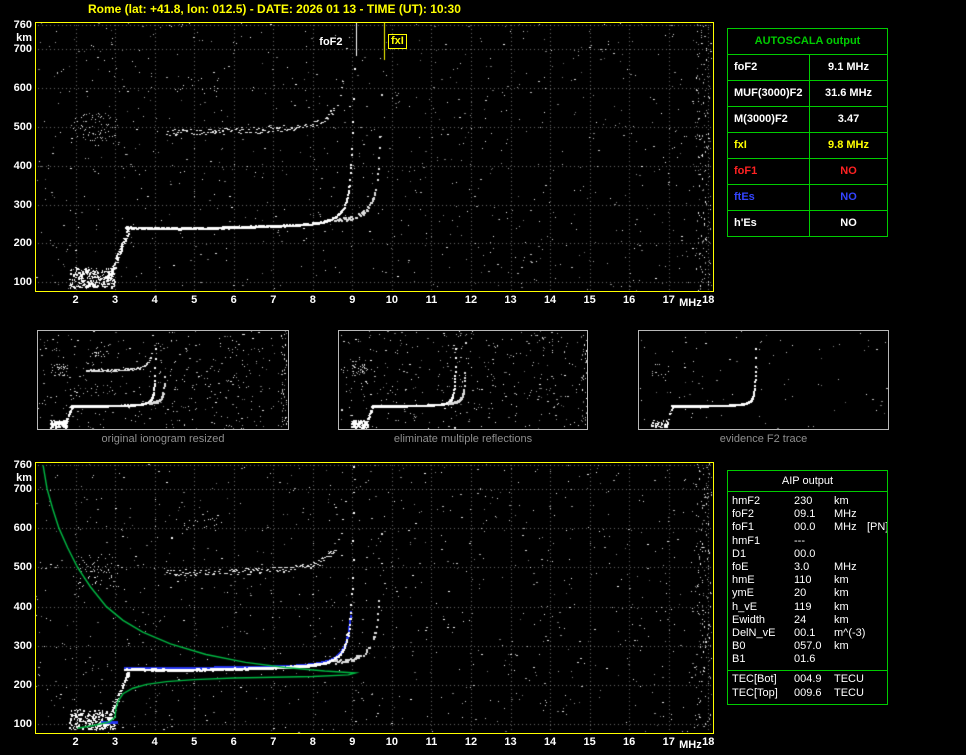  Describe the element at coordinates (194, 300) in the screenshot. I see `x-tick-label: 5` at that location.